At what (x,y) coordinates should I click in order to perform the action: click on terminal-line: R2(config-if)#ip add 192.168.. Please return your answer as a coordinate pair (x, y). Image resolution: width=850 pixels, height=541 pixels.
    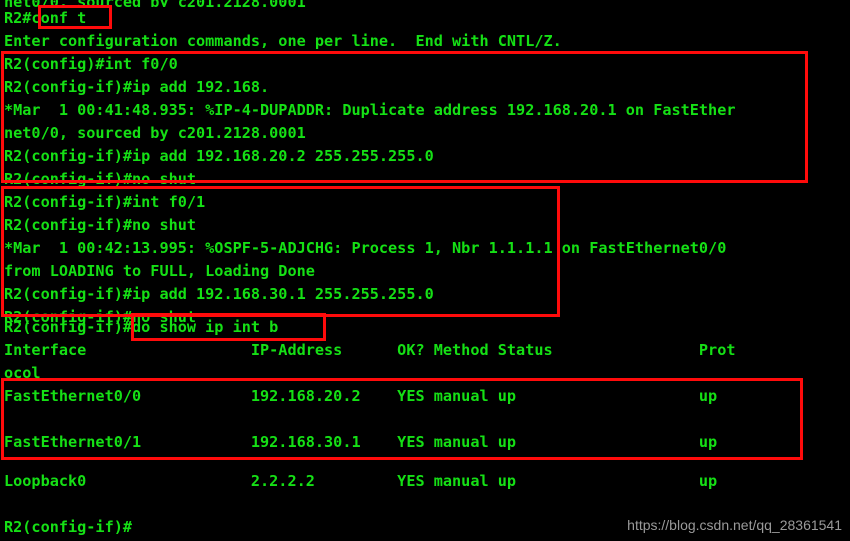
    Looking at the image, I should click on (137, 87).